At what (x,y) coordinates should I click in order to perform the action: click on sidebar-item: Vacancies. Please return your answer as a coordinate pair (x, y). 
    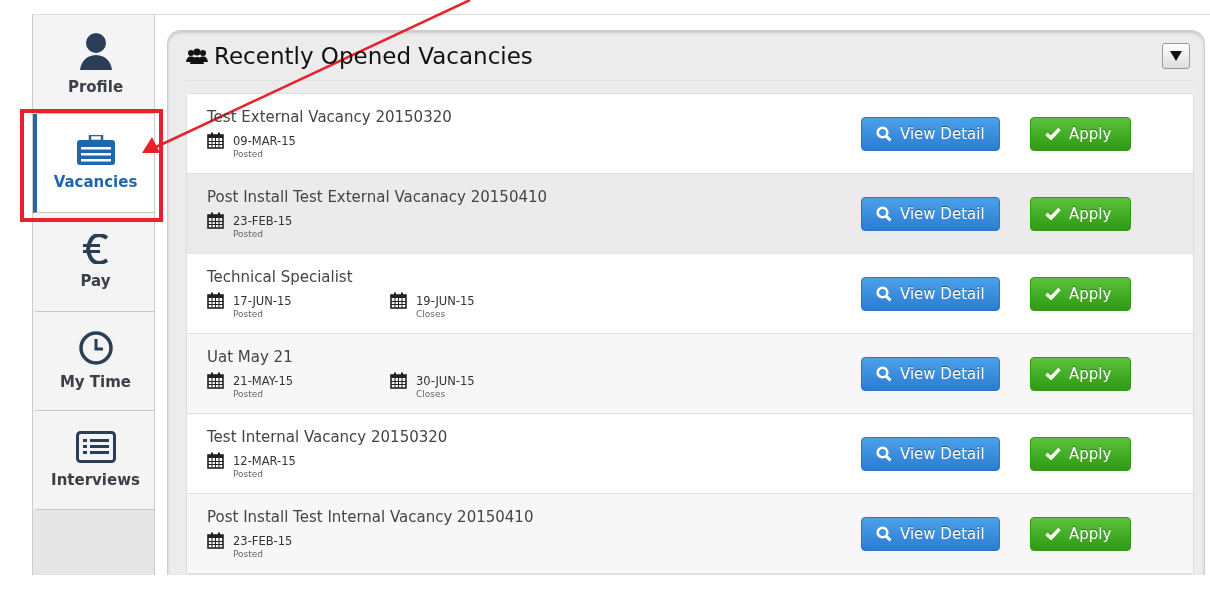
    Looking at the image, I should click on (93, 163).